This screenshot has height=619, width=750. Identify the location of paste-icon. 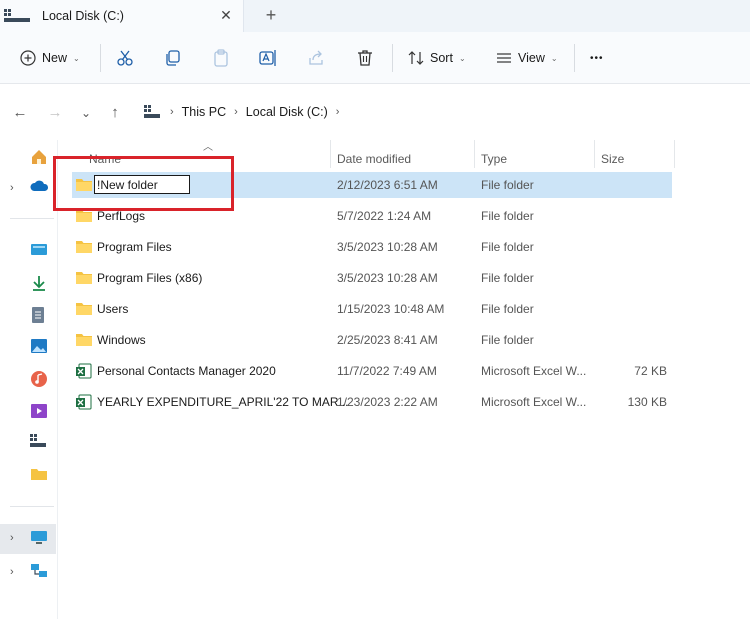
(221, 58).